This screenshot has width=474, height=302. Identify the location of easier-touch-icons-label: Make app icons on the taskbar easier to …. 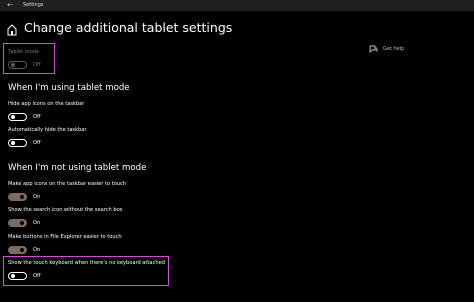
(67, 184).